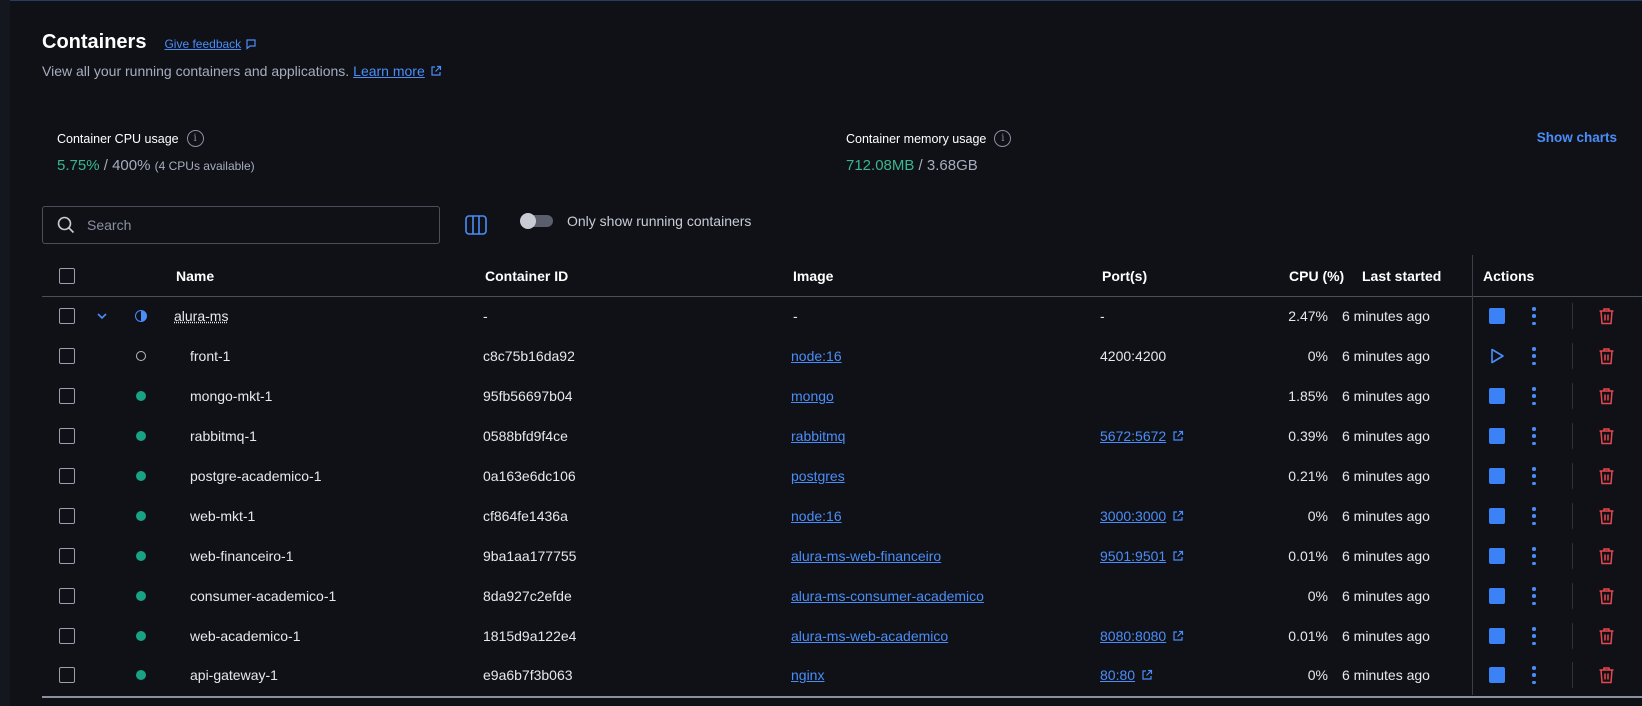 Image resolution: width=1642 pixels, height=706 pixels. Describe the element at coordinates (795, 316) in the screenshot. I see `image-text: -` at that location.